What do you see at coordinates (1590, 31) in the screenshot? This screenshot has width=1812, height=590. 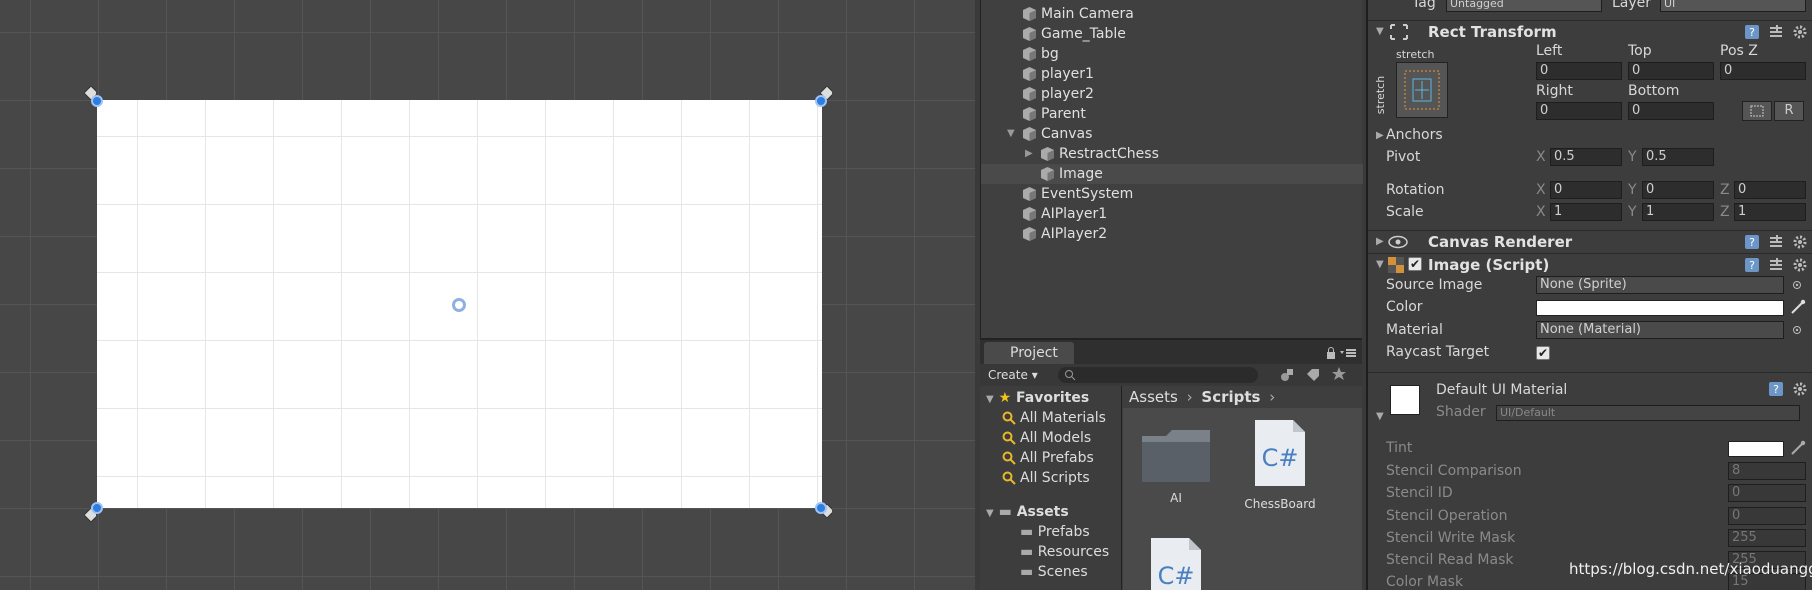 I see `rect-transform-header: ▼ Rect Transform ?` at bounding box center [1590, 31].